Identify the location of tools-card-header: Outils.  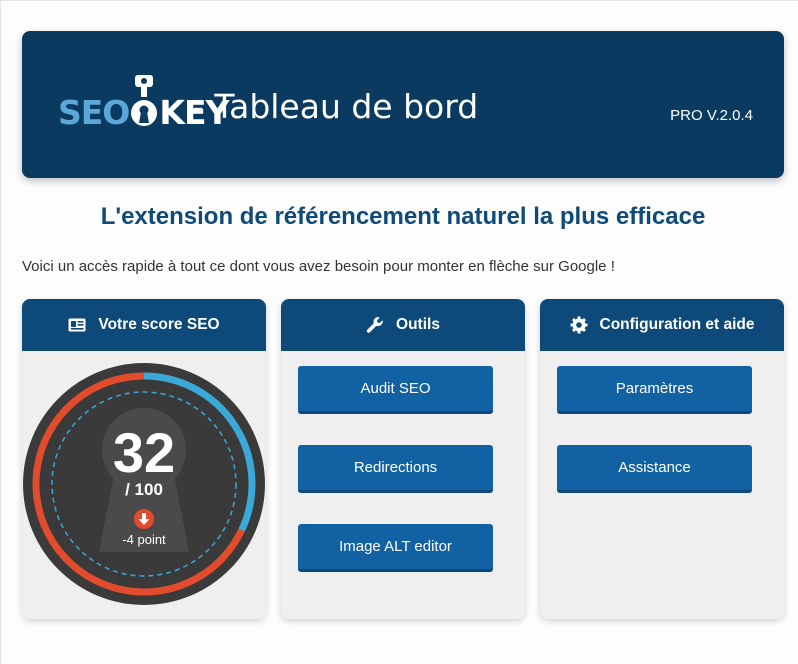
(403, 325).